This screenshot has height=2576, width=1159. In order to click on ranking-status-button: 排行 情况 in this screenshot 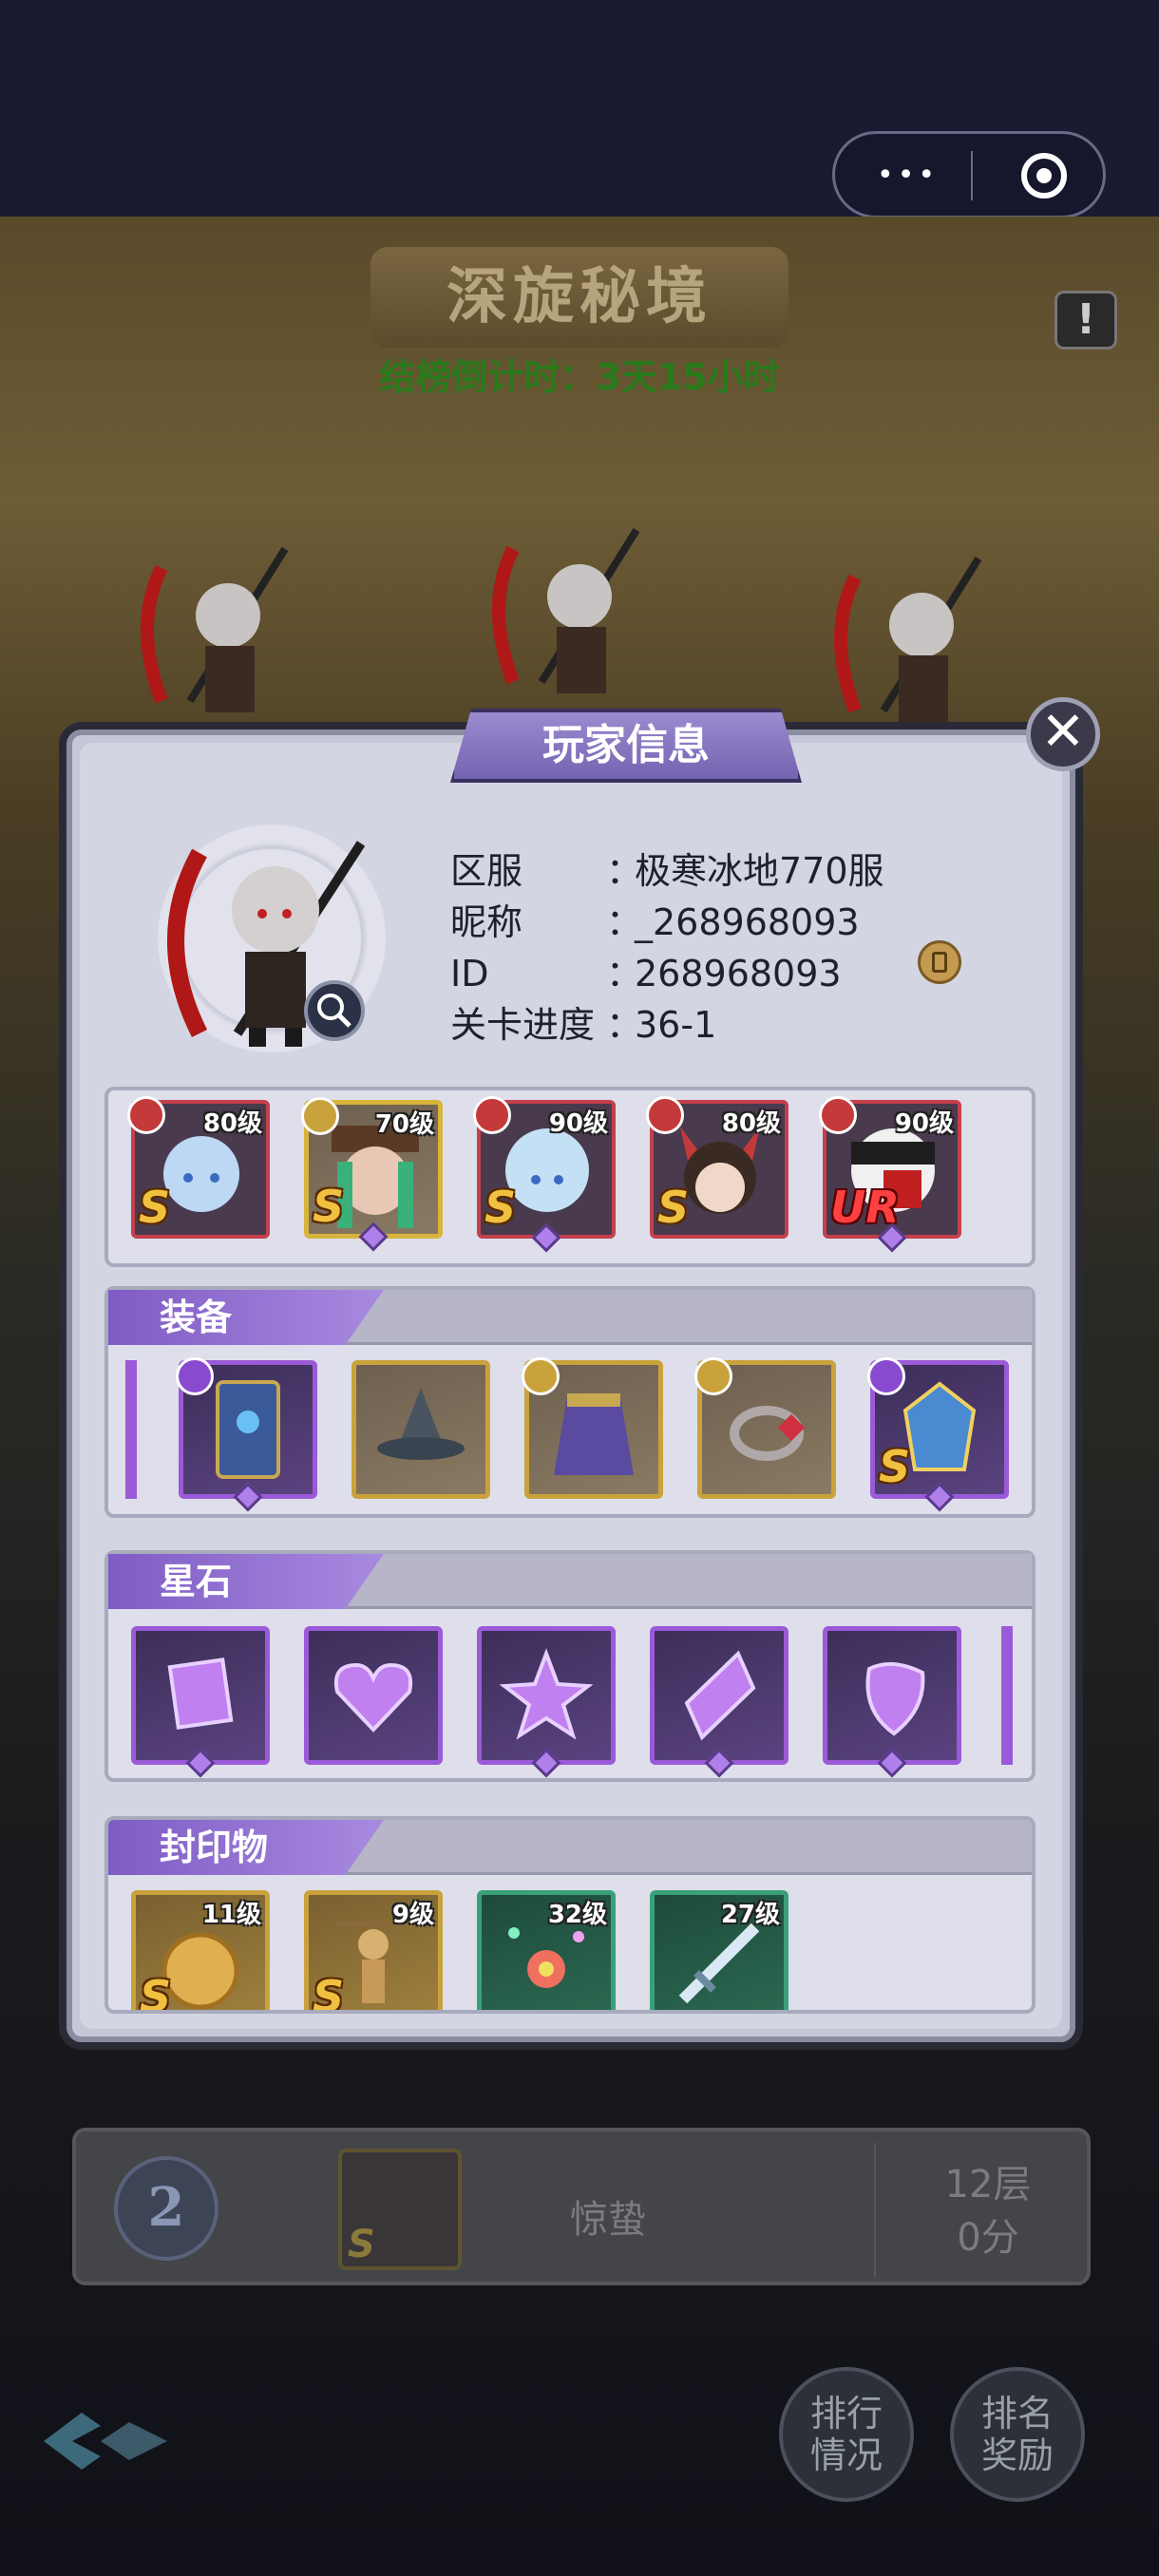, I will do `click(846, 2434)`.